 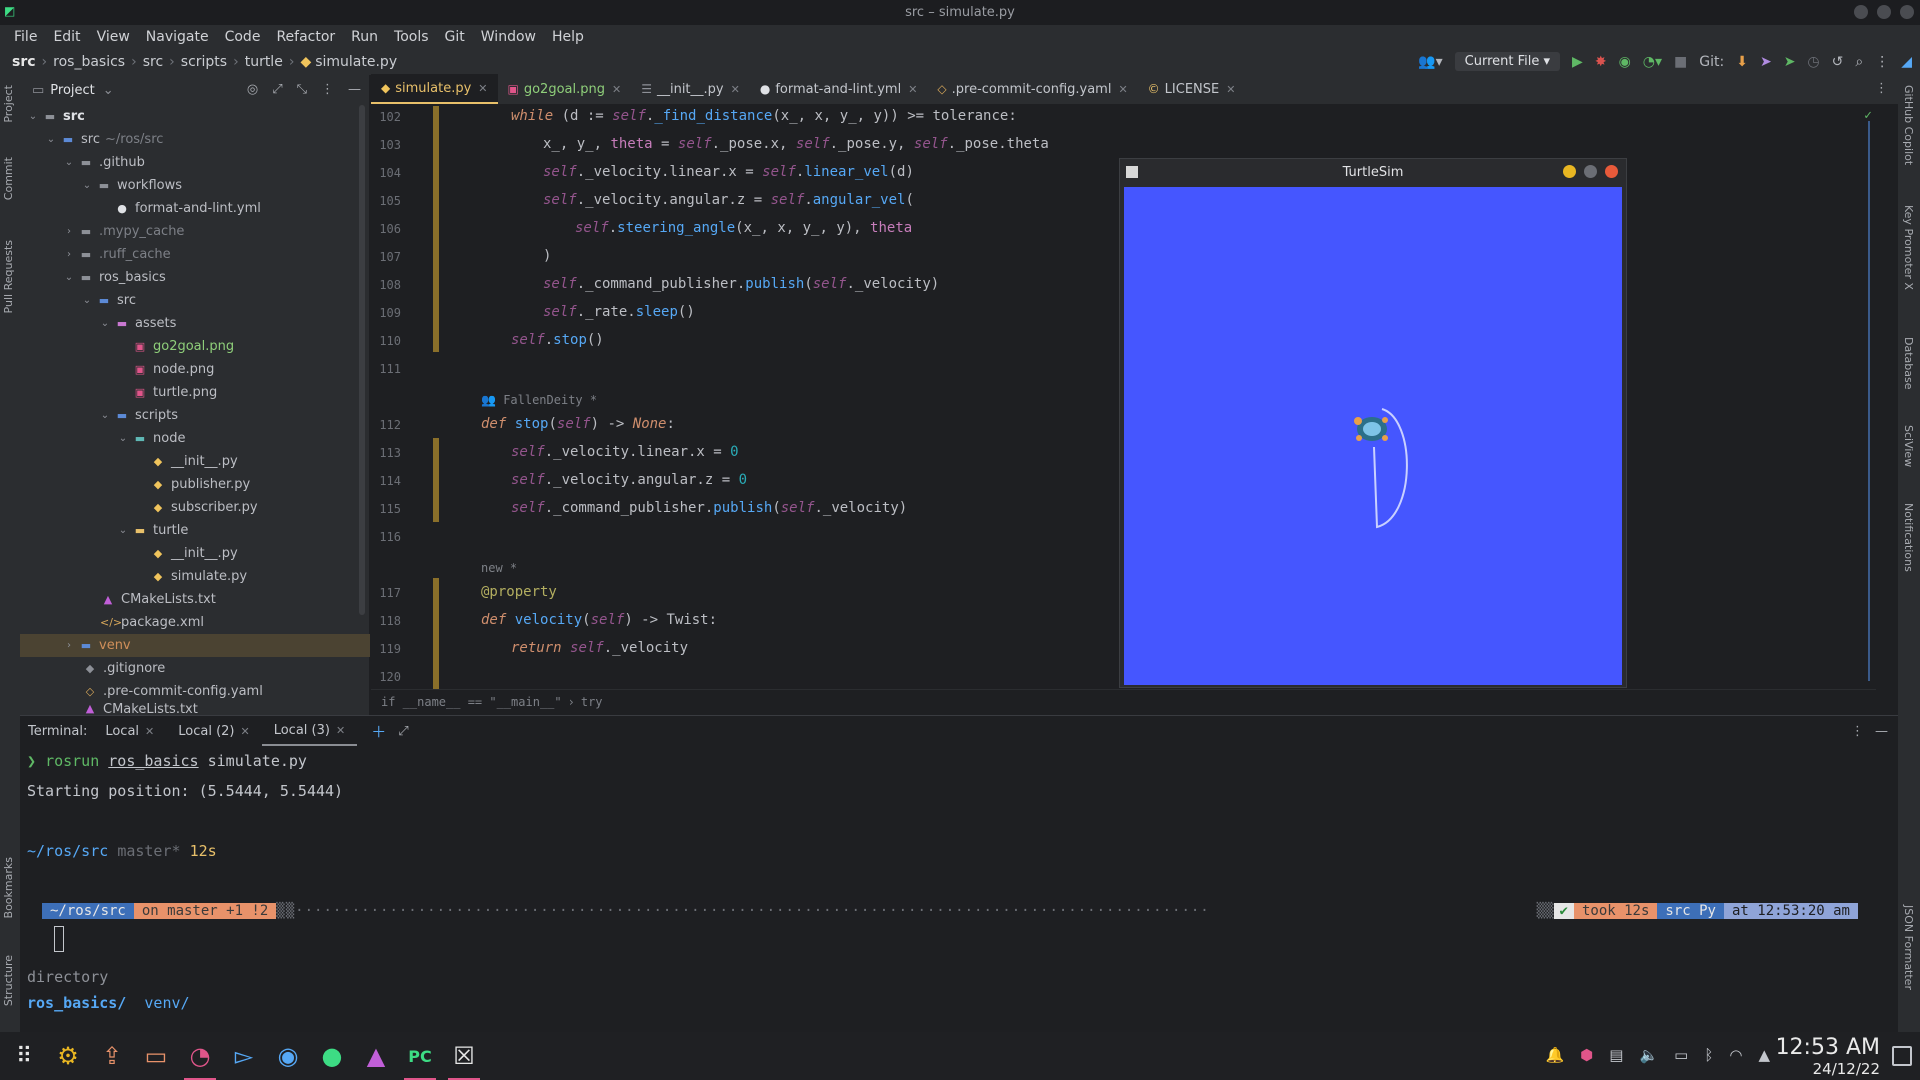 What do you see at coordinates (1868, 115) in the screenshot?
I see `inspection-ok-icon: ✓` at bounding box center [1868, 115].